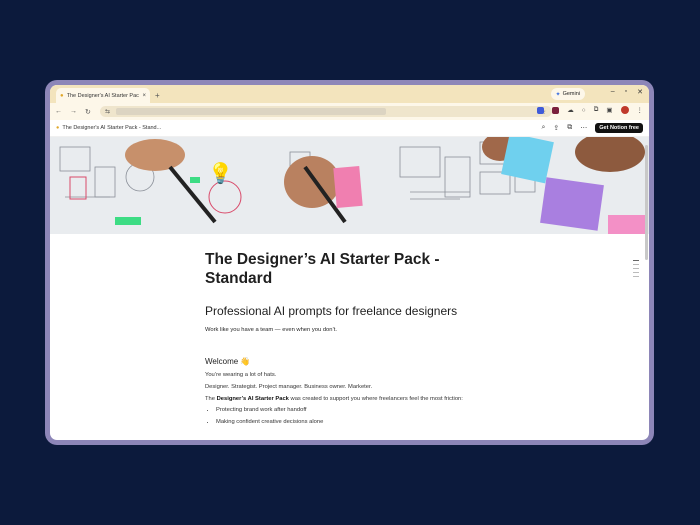  Describe the element at coordinates (571, 94) in the screenshot. I see `gemini-label: Gemini` at that location.